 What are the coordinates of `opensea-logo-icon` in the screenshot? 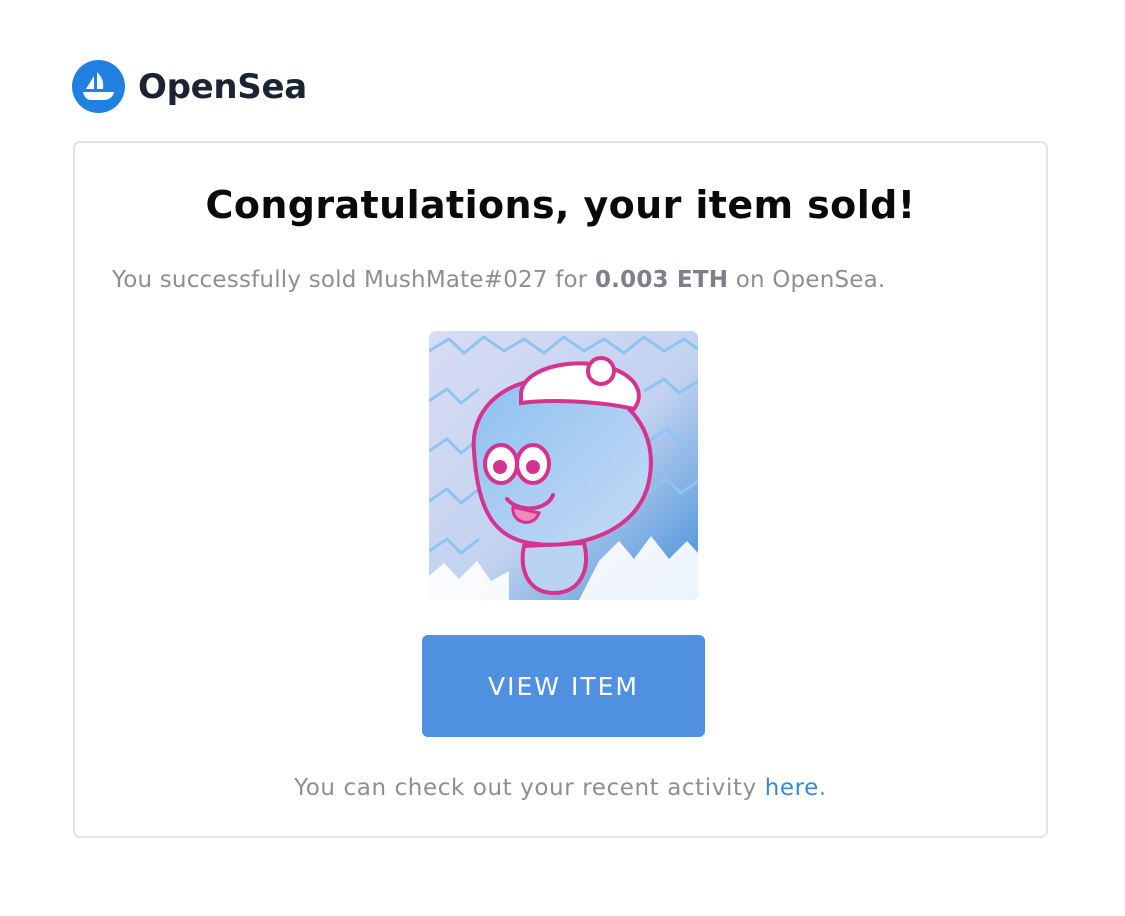 It's located at (98, 86).